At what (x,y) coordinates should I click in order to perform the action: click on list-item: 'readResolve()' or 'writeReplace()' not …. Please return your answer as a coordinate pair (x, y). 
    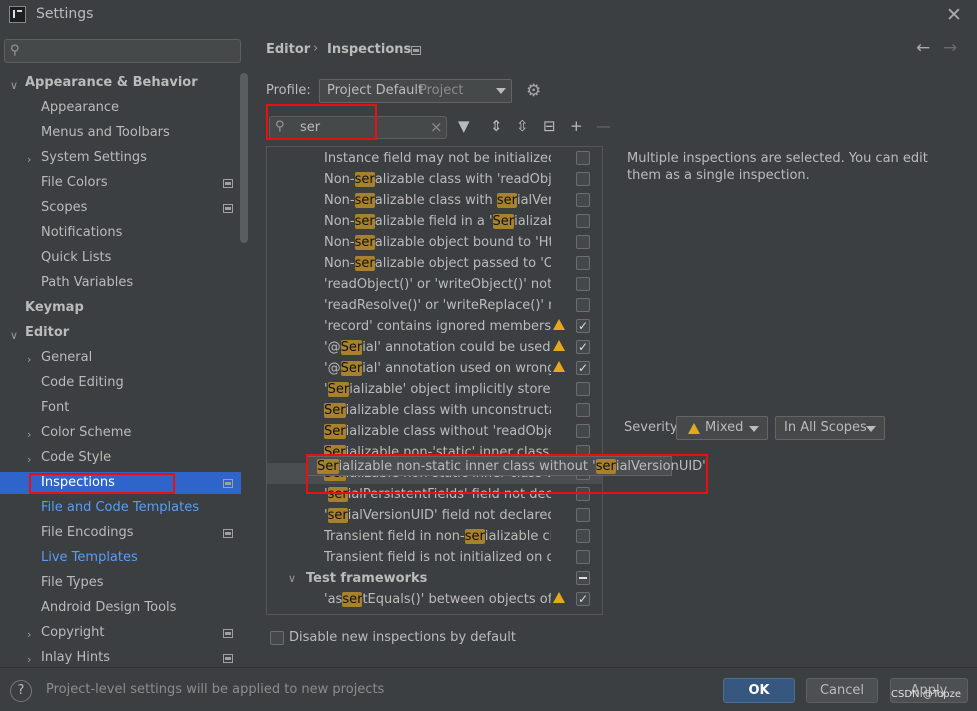
    Looking at the image, I should click on (434, 305).